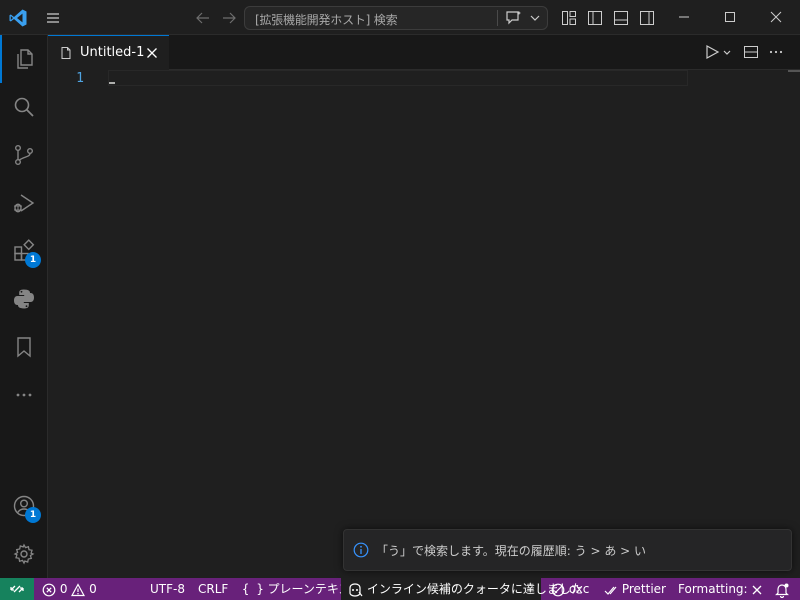  I want to click on command-center-search: [拡張機能開発ホスト] 検索, so click(396, 18).